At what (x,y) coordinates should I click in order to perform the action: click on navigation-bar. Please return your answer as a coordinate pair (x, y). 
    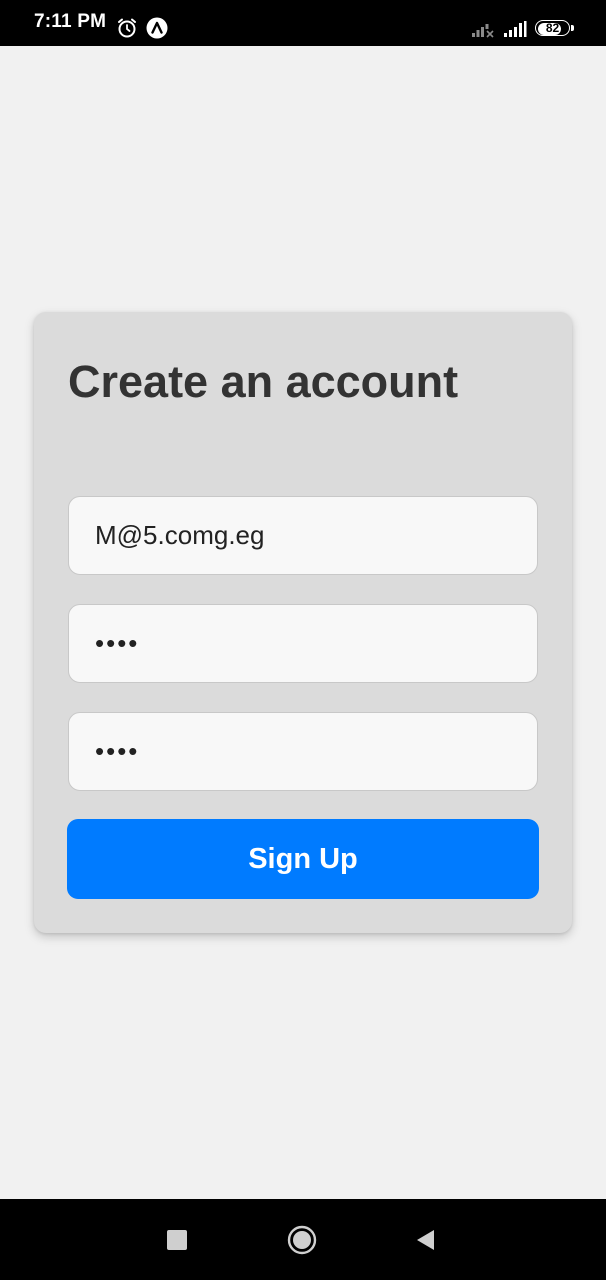
    Looking at the image, I should click on (303, 1239).